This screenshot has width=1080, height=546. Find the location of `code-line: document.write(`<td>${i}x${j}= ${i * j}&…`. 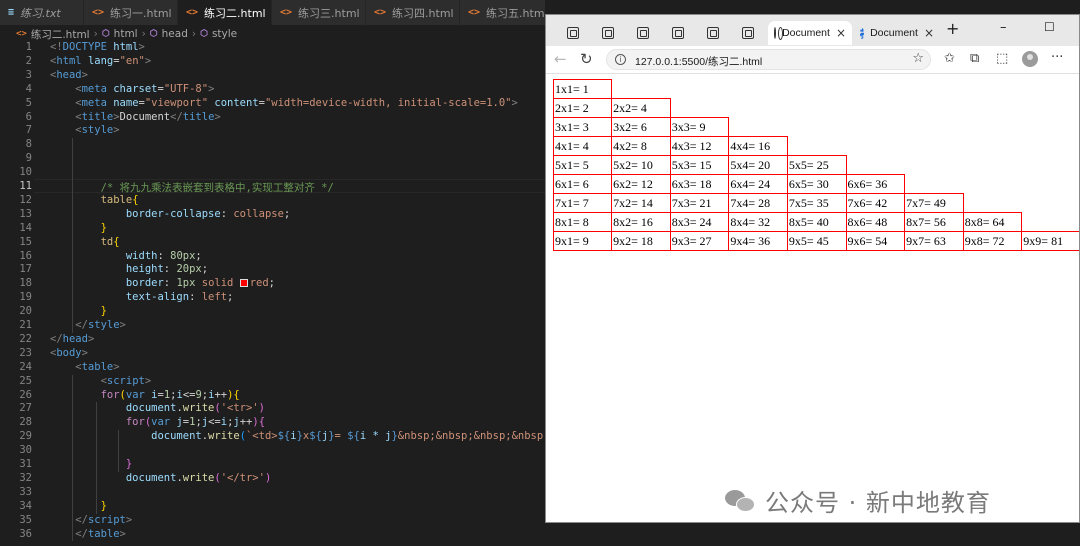

code-line: document.write(`<td>${i}x${j}= ${i * j}&… is located at coordinates (297, 436).